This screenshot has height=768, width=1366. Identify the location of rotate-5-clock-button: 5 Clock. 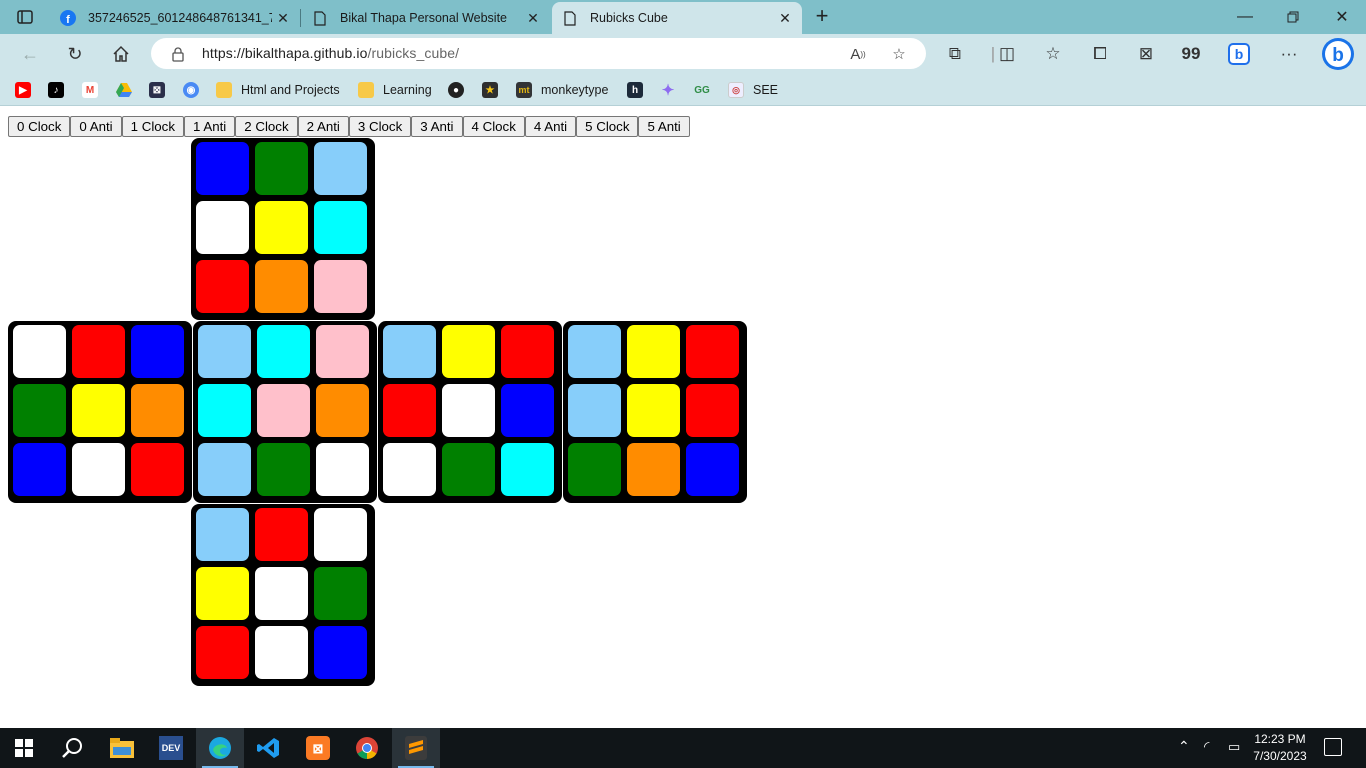
(607, 126).